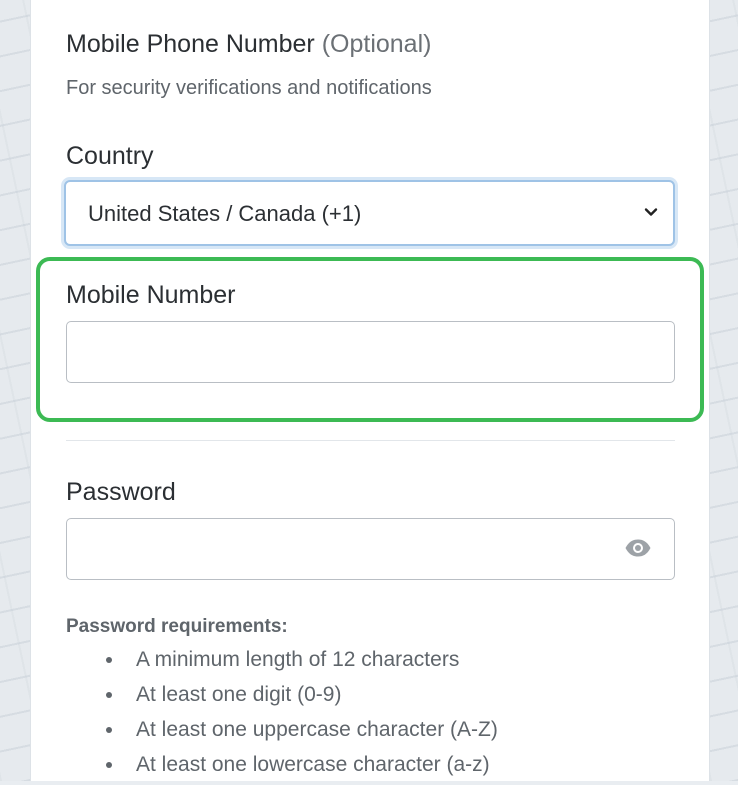 The height and width of the screenshot is (785, 738). I want to click on requirement-item: At least one uppercase character (A-Z), so click(366, 732).